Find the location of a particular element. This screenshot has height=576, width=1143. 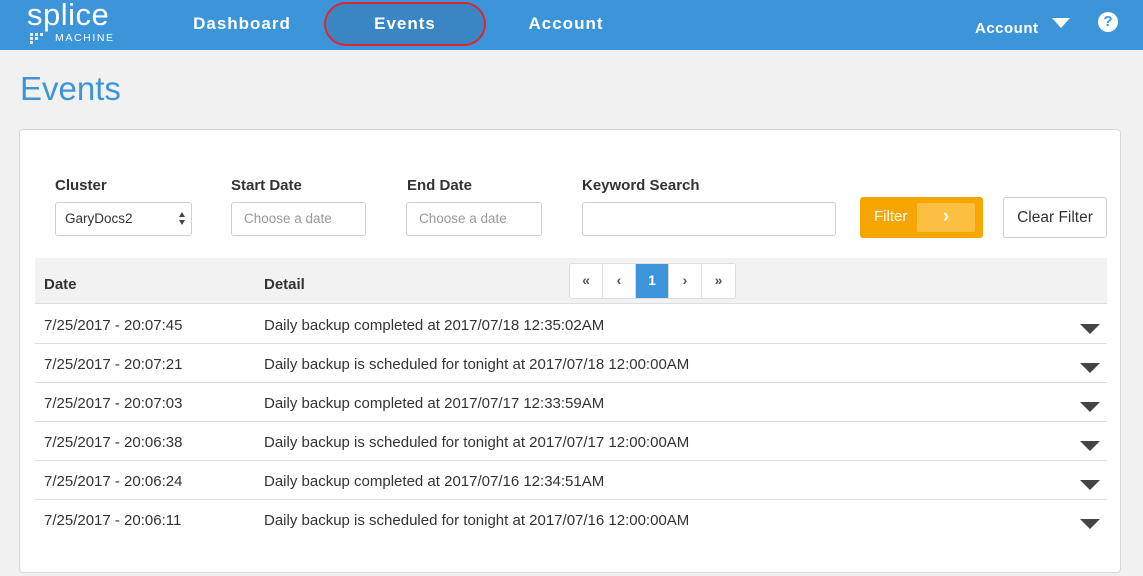

row-date: 7/25/2017 - 20:06:11 is located at coordinates (113, 520).